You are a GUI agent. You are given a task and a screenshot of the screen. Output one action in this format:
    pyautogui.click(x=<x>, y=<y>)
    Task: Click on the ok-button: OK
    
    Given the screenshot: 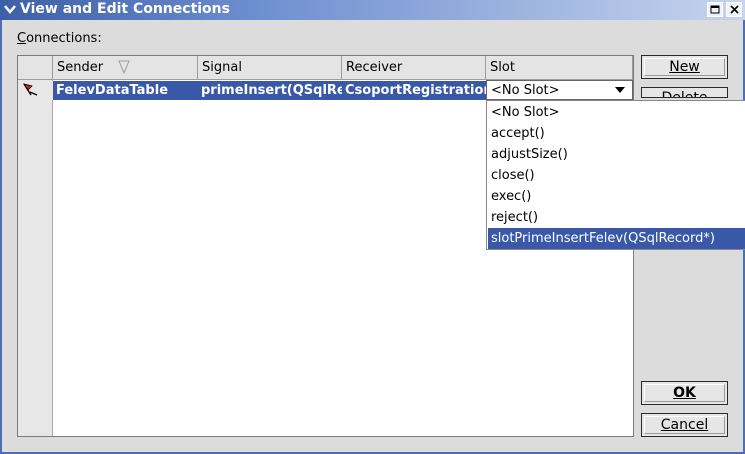 What is the action you would take?
    pyautogui.click(x=684, y=393)
    